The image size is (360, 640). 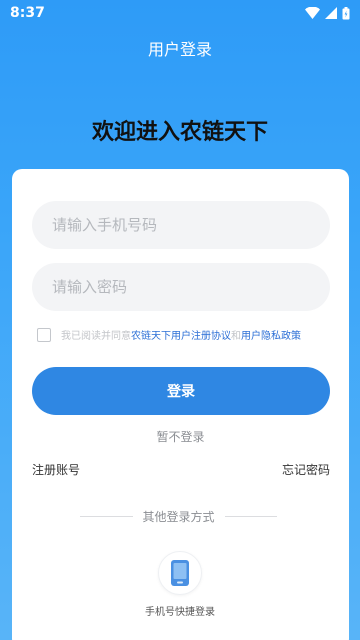 I want to click on password-input, so click(x=181, y=287).